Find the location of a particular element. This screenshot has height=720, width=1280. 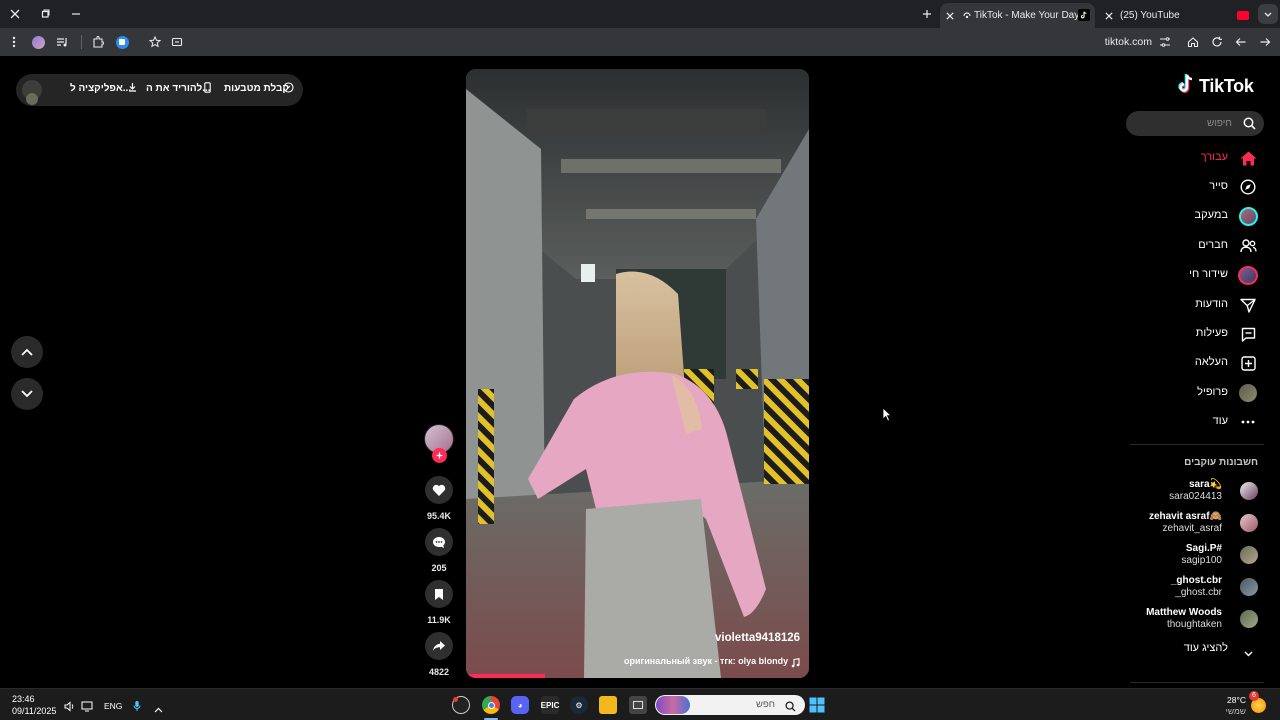

nav-label: שידור חי is located at coordinates (1208, 274).